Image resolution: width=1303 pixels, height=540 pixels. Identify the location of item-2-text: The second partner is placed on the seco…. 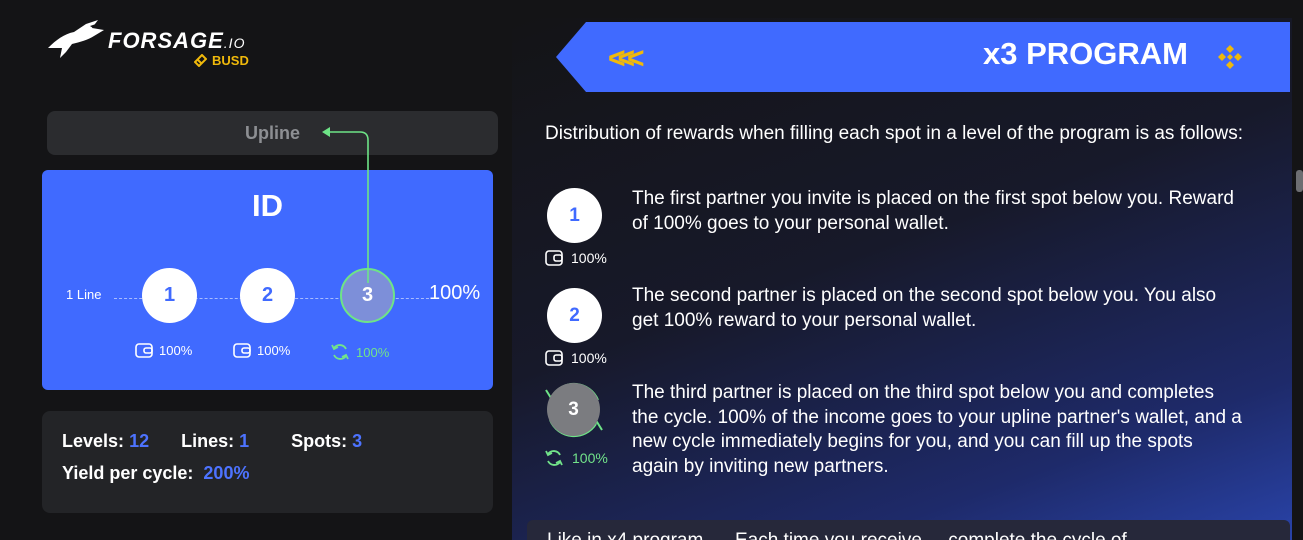
(924, 308).